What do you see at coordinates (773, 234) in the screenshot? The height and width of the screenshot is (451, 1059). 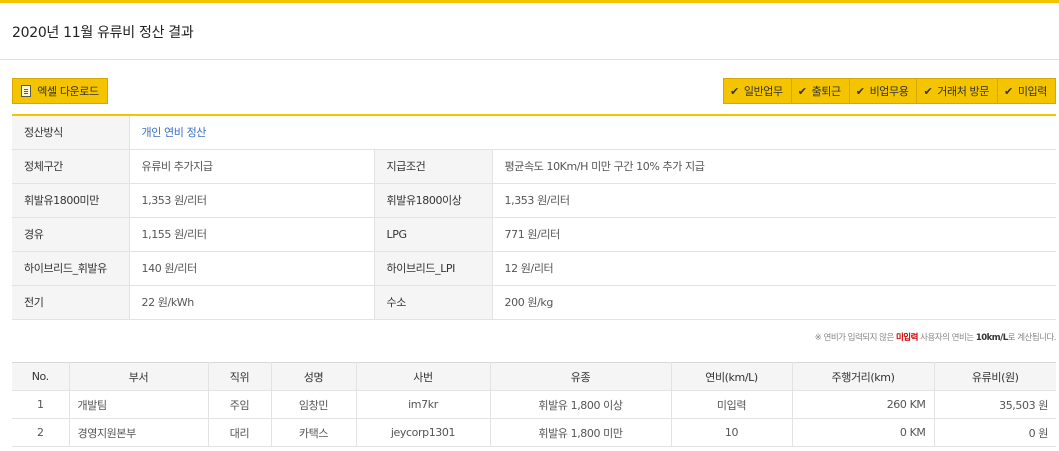 I see `setting-value: 771 원/리터` at bounding box center [773, 234].